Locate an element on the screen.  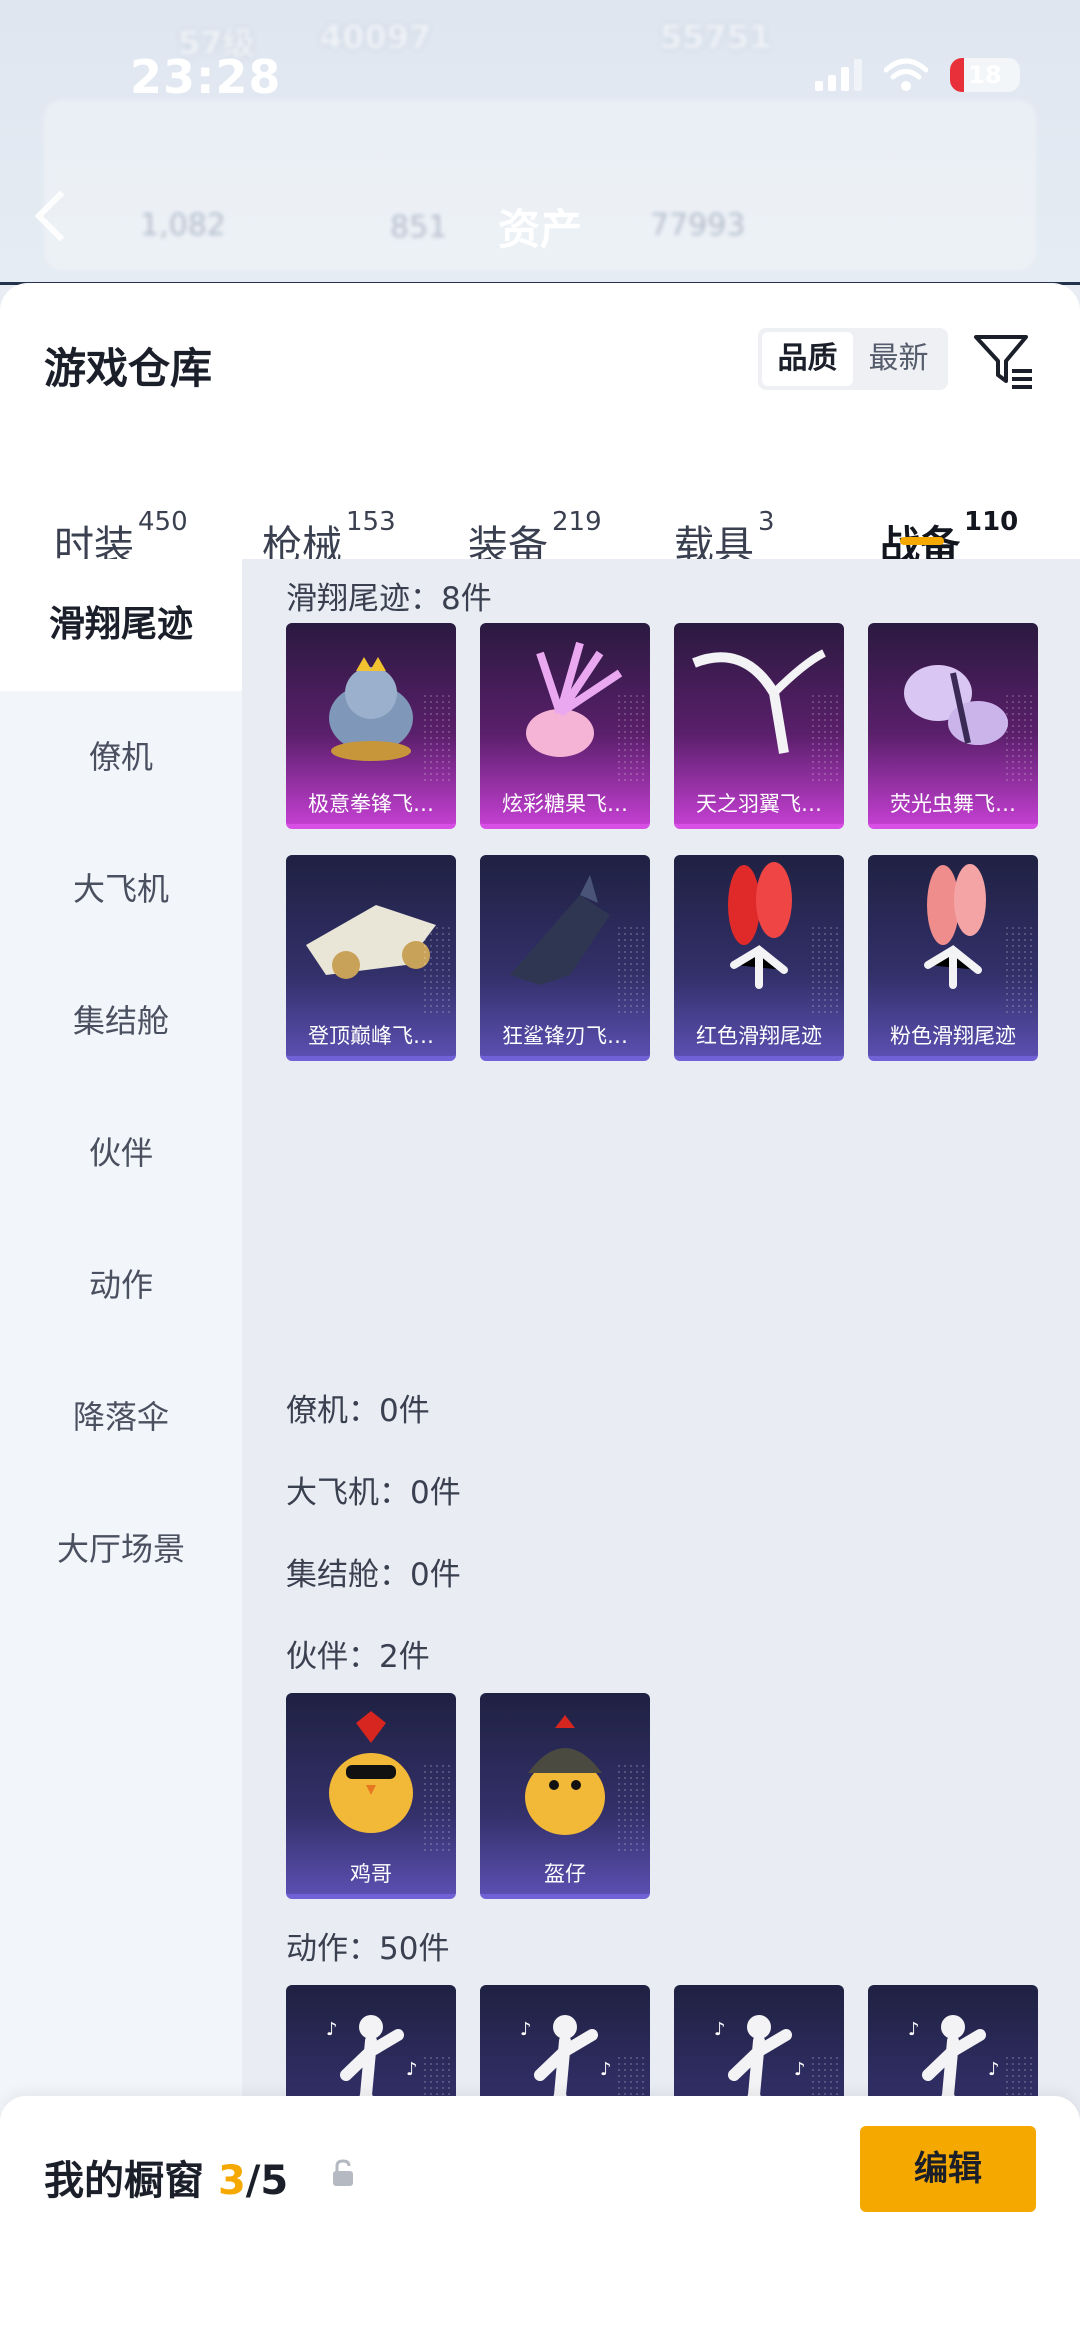
tab-count: 110 is located at coordinates (991, 522).